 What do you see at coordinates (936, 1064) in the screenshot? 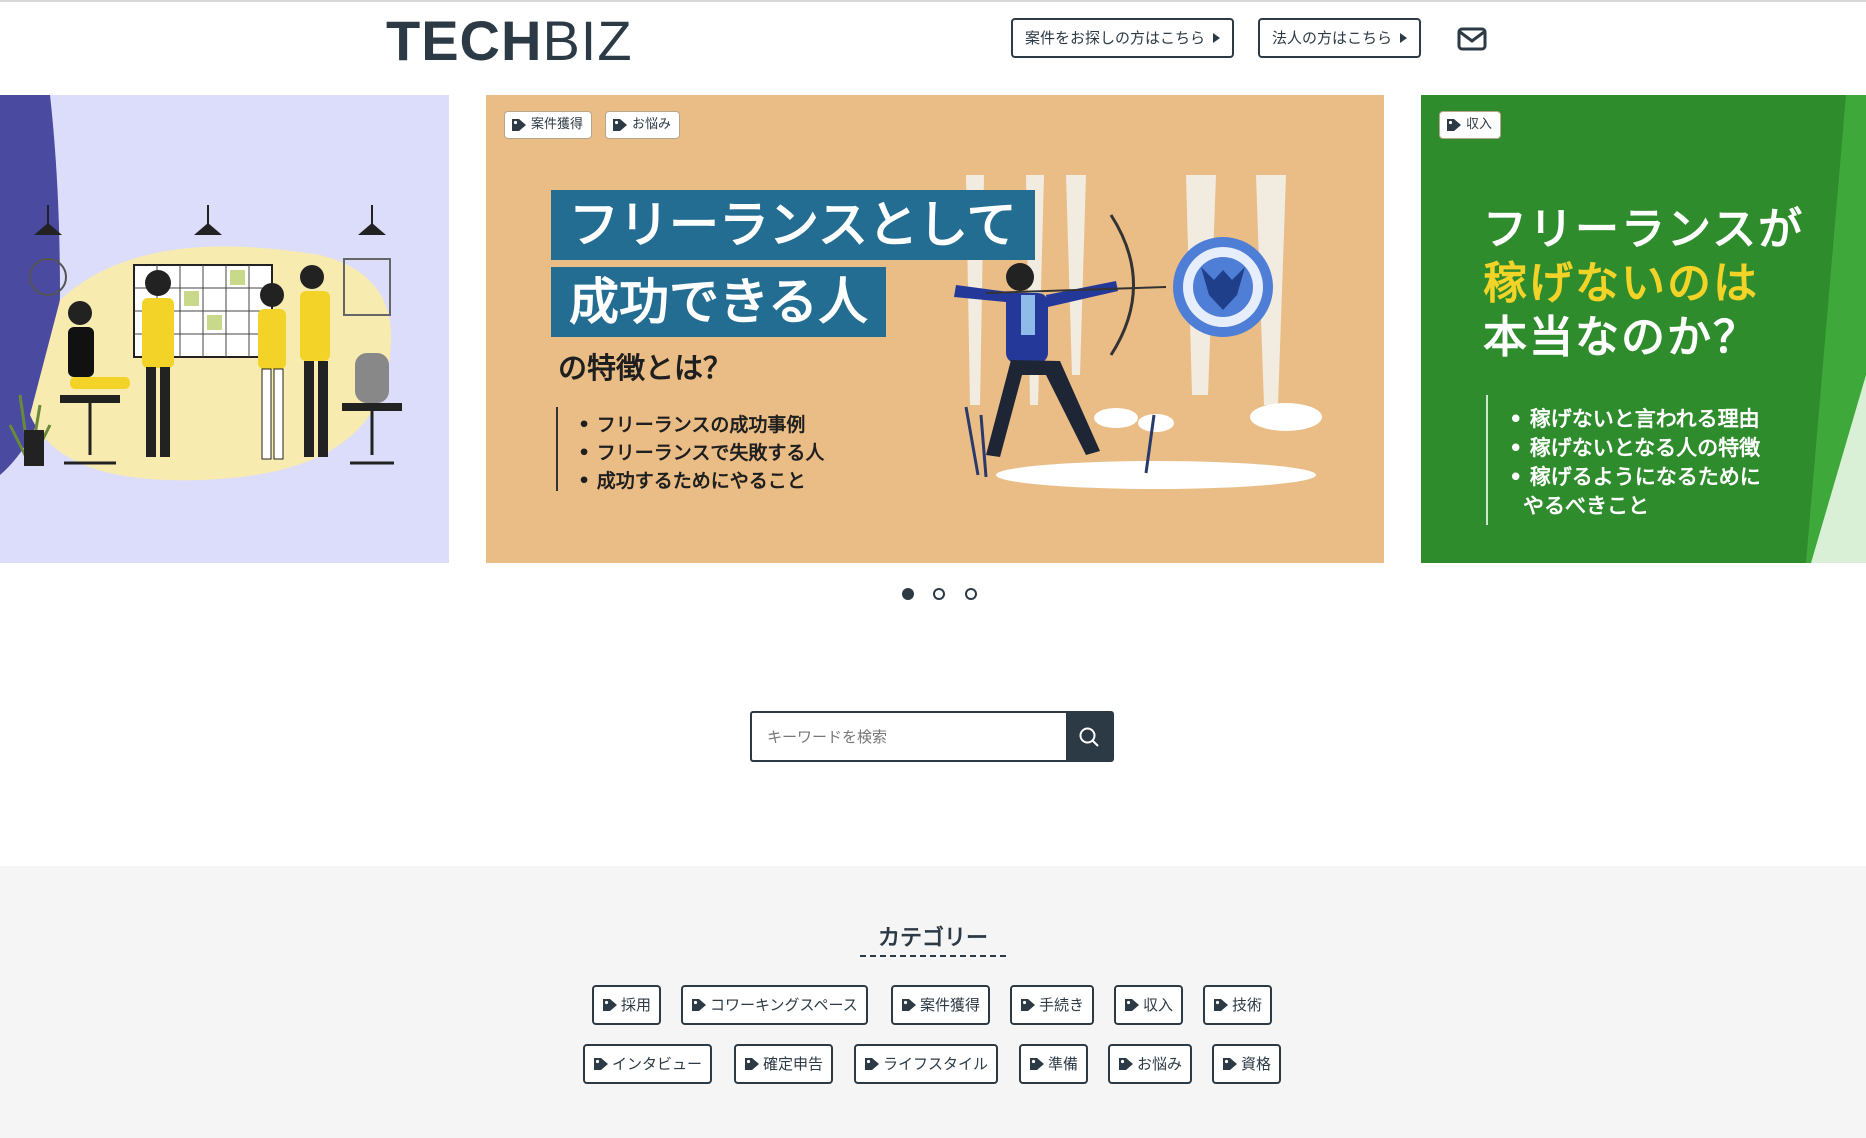
I see `category-chip-label: ライフスタイル` at bounding box center [936, 1064].